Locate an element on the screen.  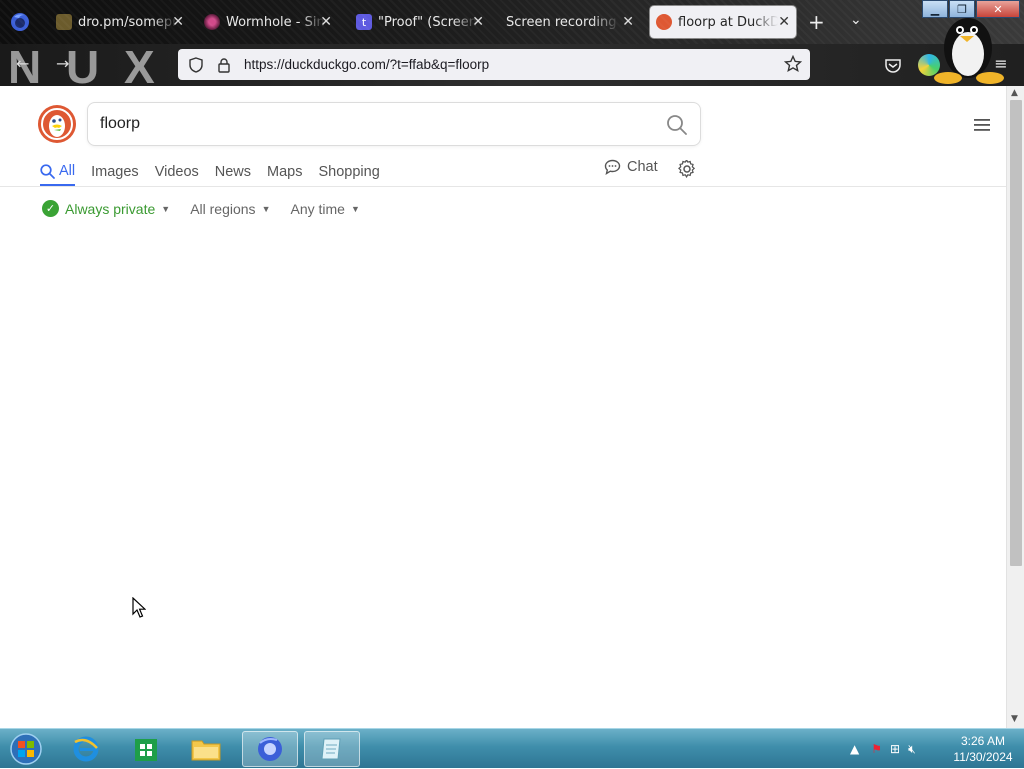
address-bar: https://duckduckgo.com/?t=ffab&q=floorp is located at coordinates (494, 64).